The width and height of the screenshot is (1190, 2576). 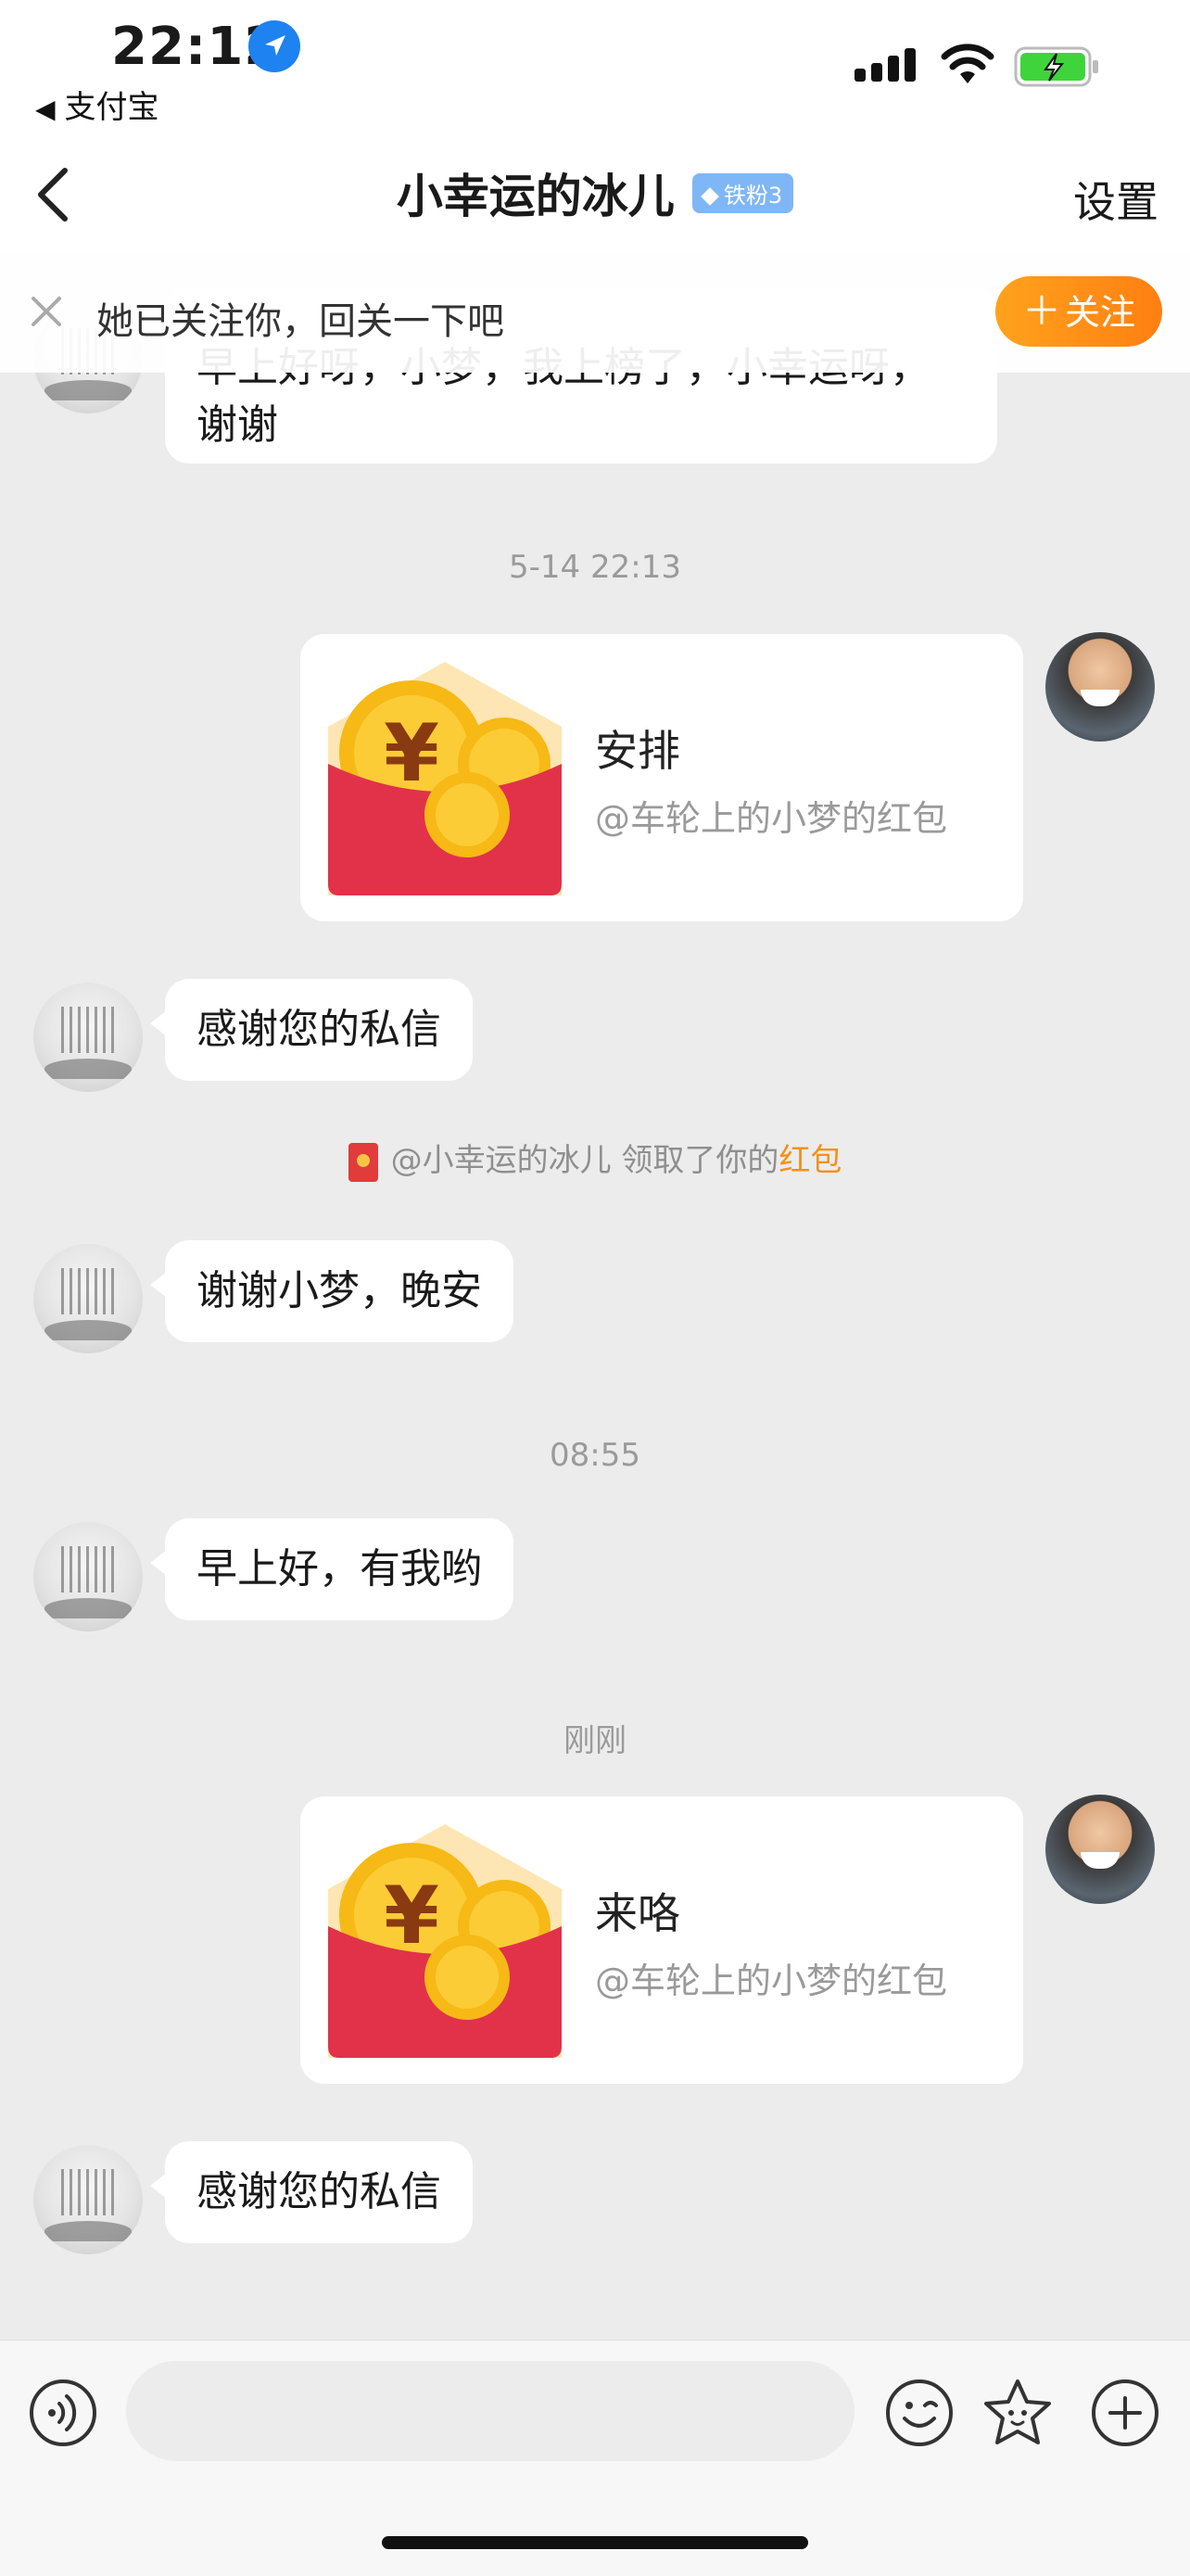 I want to click on message-bubble-incoming: 早上好，有我哟, so click(x=331, y=1569).